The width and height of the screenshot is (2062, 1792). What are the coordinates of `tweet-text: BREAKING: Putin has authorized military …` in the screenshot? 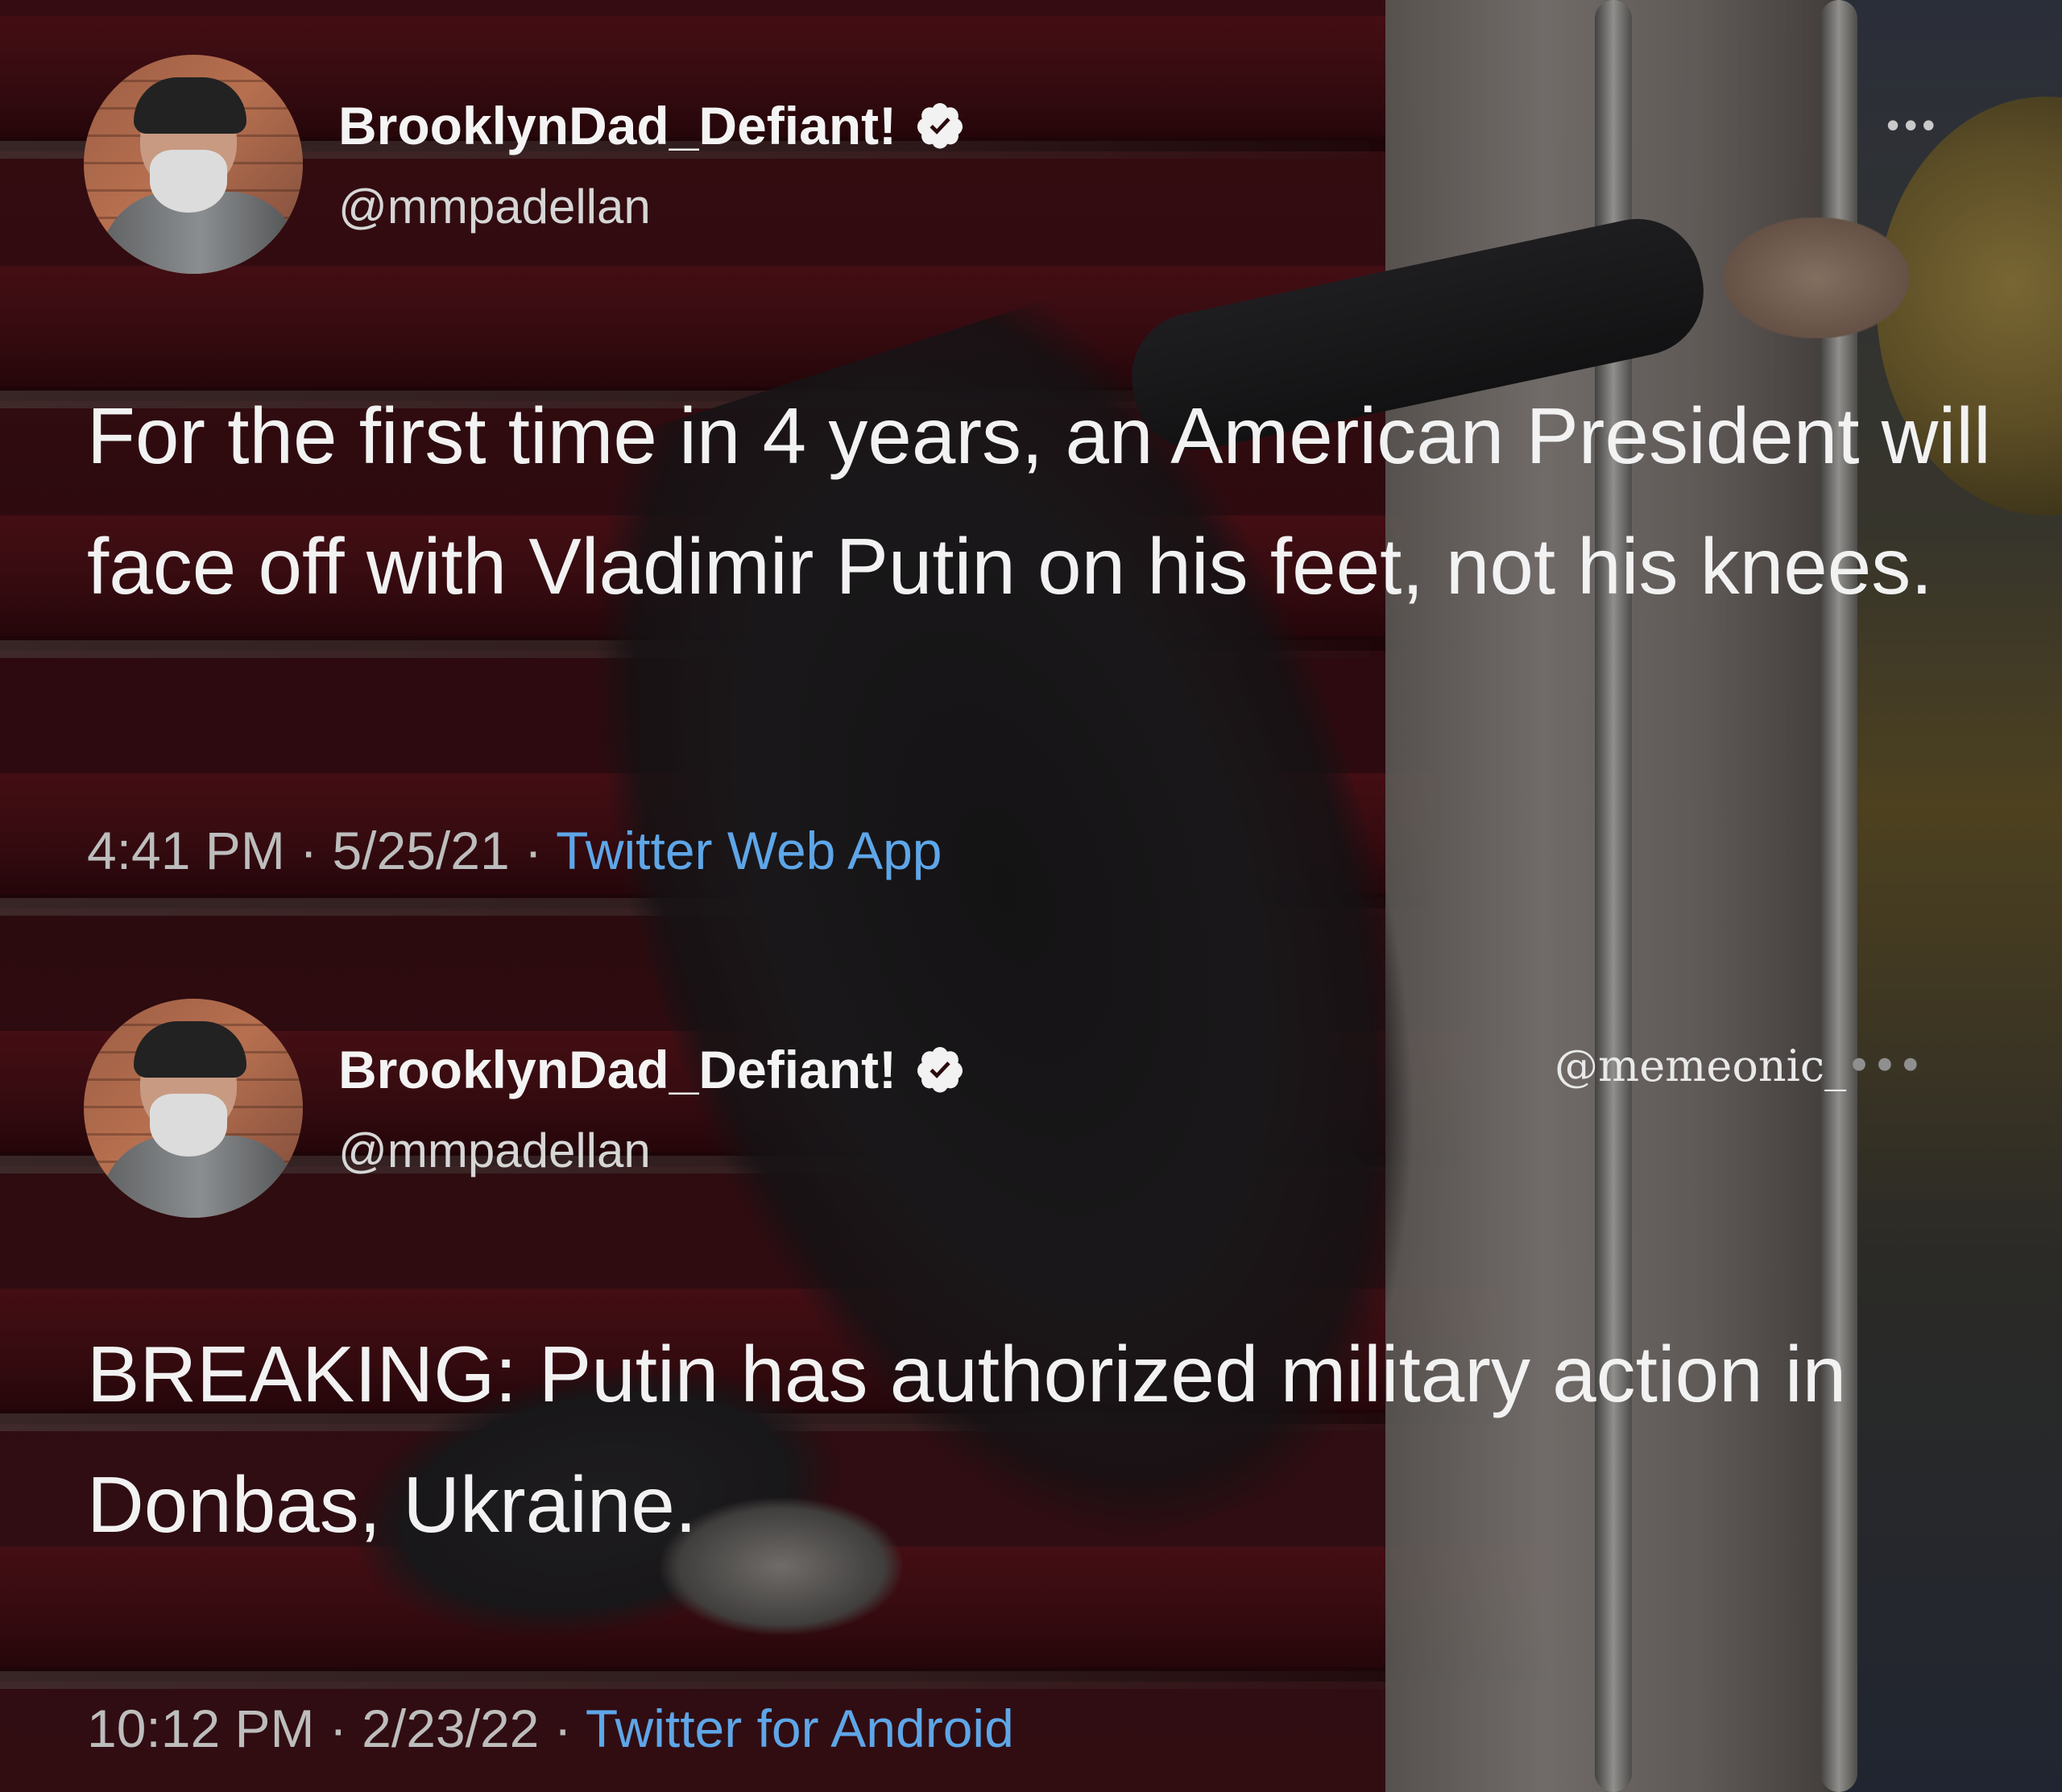 It's located at (967, 1439).